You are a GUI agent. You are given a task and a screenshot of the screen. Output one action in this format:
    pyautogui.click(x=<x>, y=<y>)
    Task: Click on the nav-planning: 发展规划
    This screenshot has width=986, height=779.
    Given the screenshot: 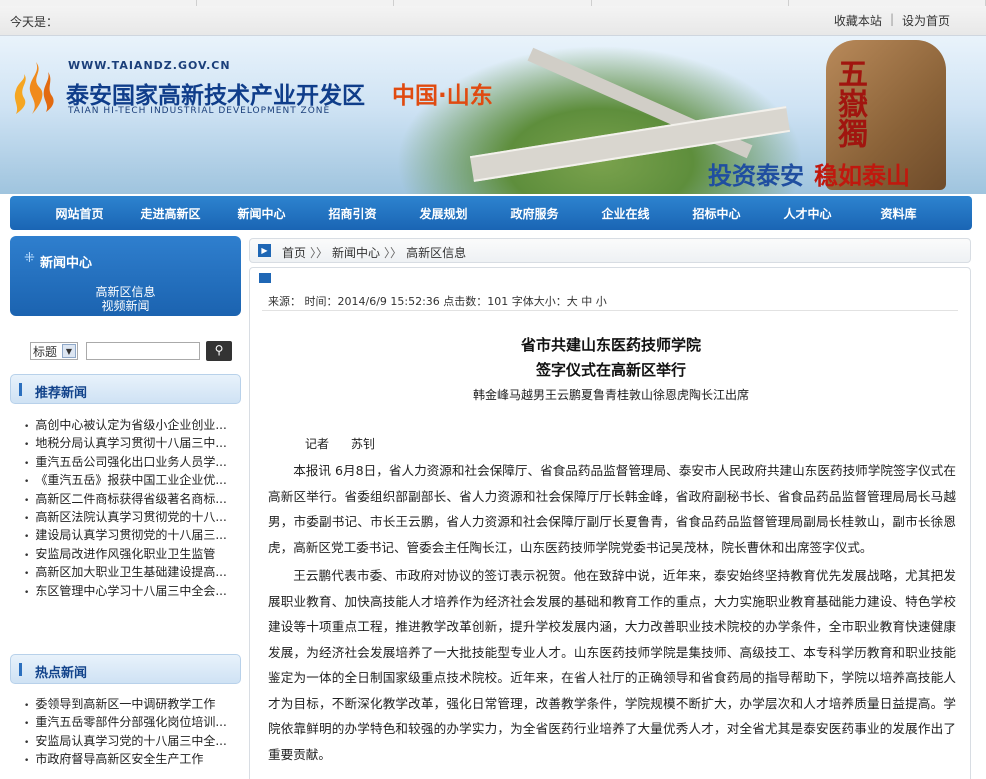 What is the action you would take?
    pyautogui.click(x=443, y=213)
    